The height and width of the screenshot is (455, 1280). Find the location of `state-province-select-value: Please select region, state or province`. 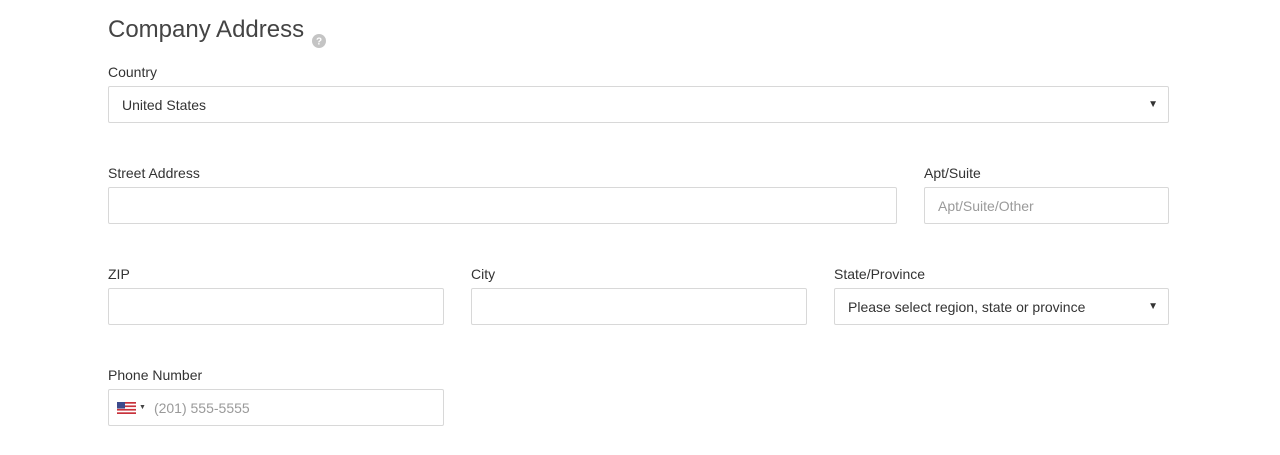

state-province-select-value: Please select region, state or province is located at coordinates (967, 306).